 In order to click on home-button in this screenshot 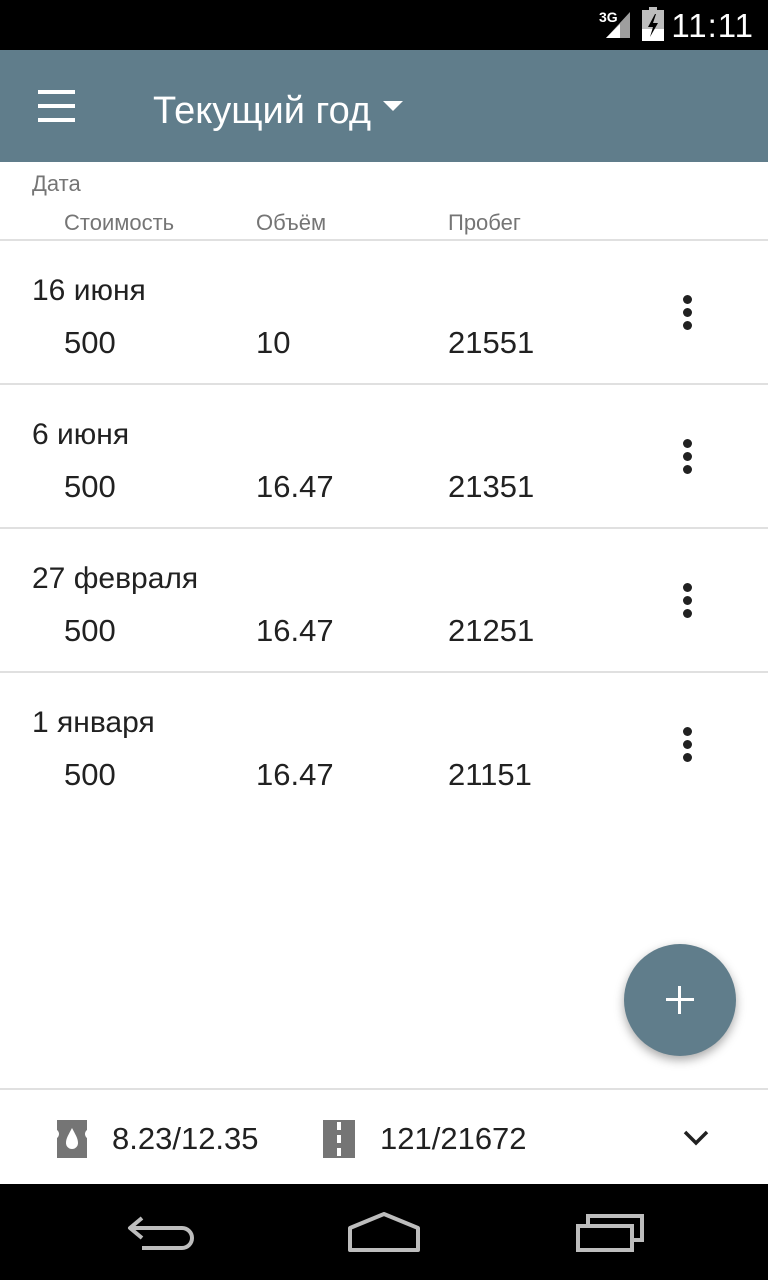, I will do `click(384, 1232)`.